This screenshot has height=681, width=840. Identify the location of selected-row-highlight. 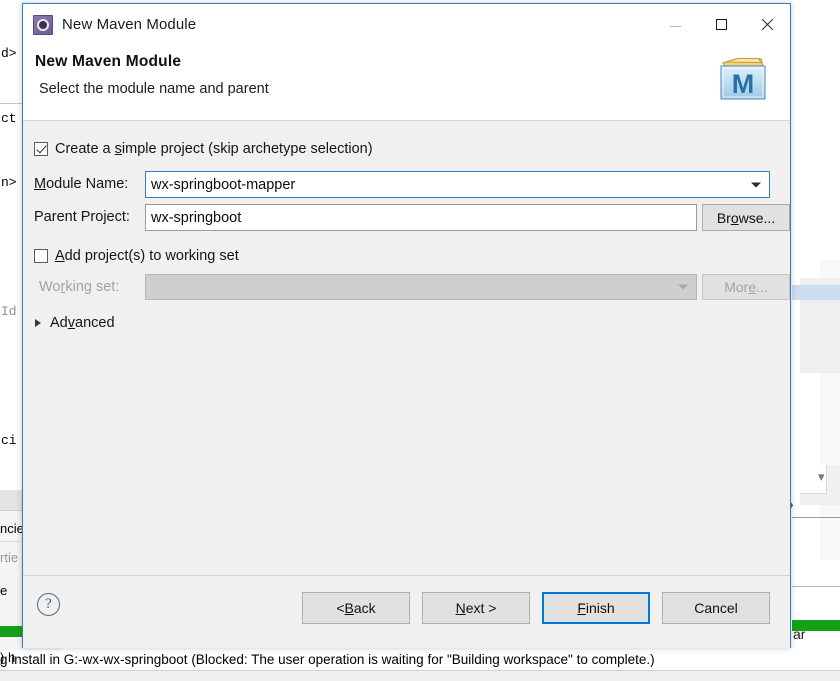
(816, 292).